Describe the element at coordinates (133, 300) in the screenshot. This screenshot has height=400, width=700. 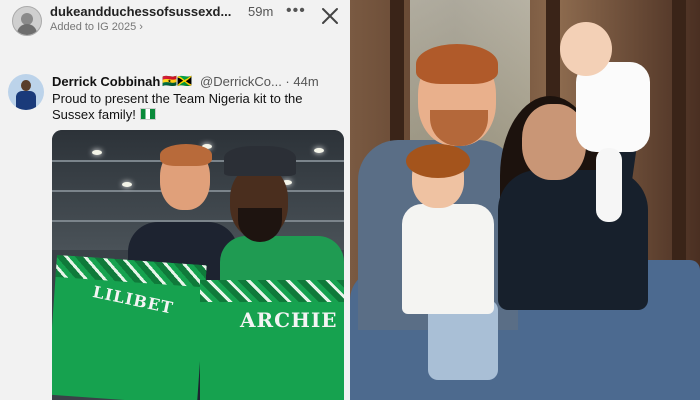
I see `jersey-lilibet-text: LILIBET` at that location.